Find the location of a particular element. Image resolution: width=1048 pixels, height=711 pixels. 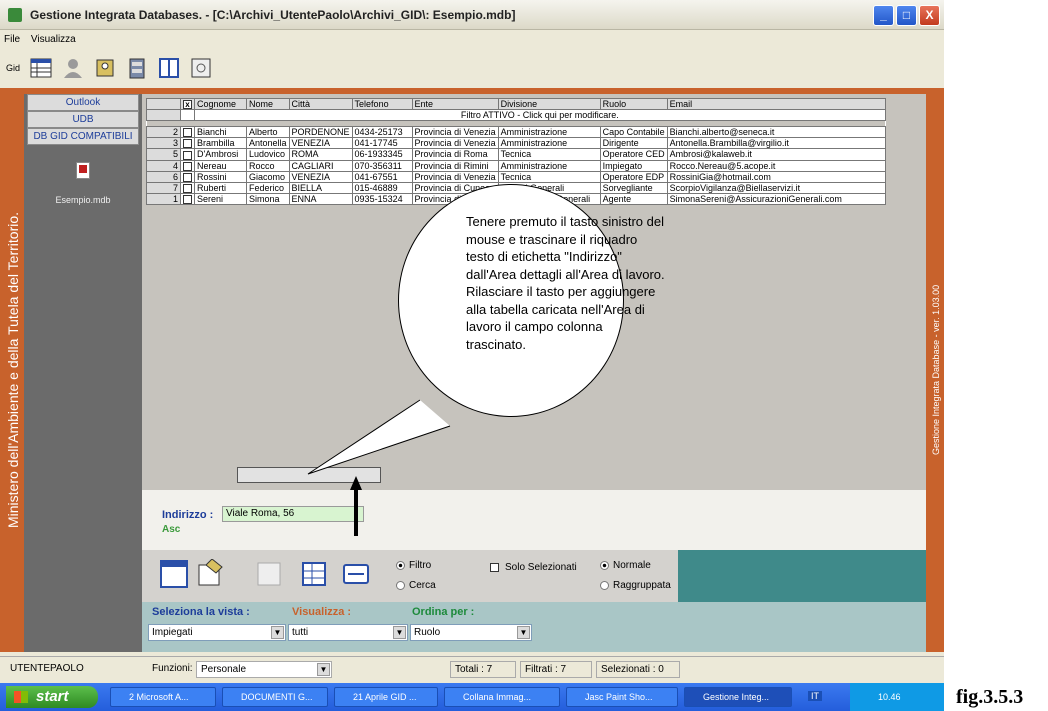

table-cell: Bianchi is located at coordinates (220, 132).